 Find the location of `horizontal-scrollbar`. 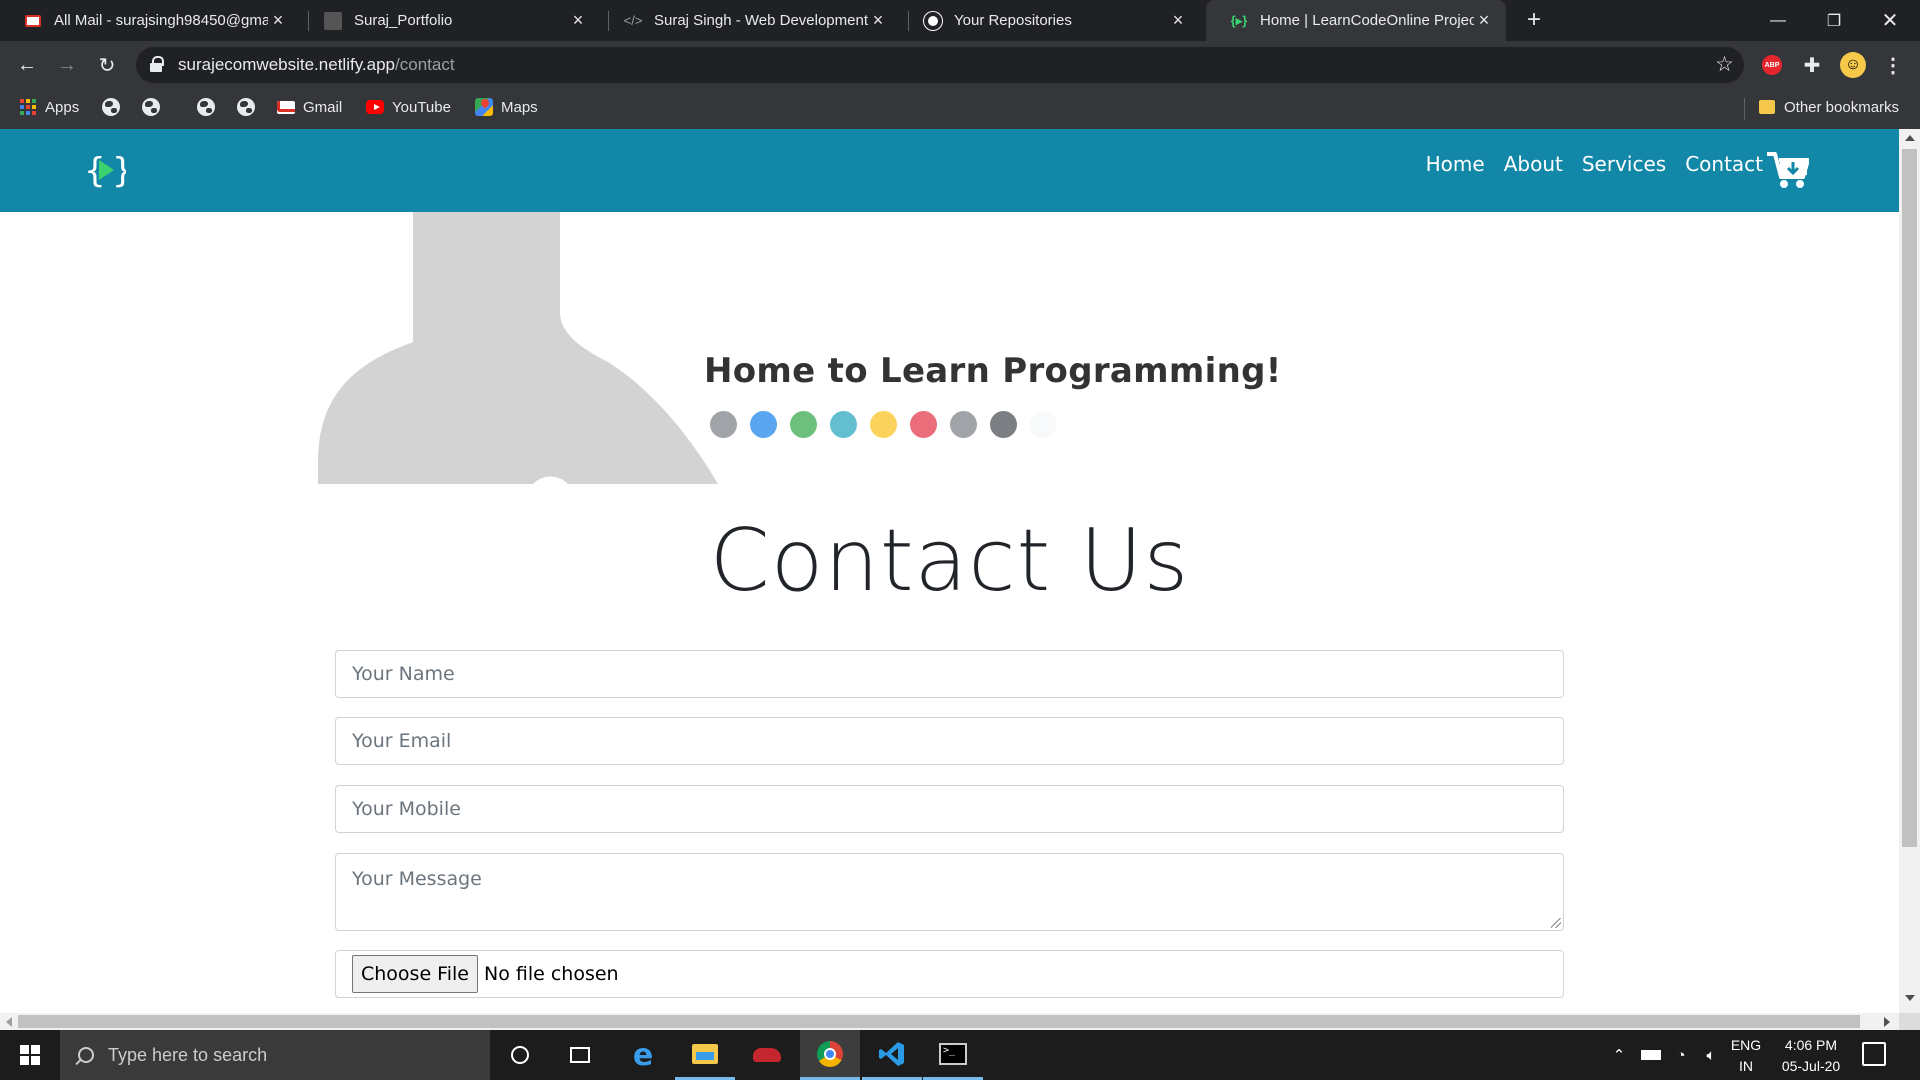

horizontal-scrollbar is located at coordinates (949, 1021).